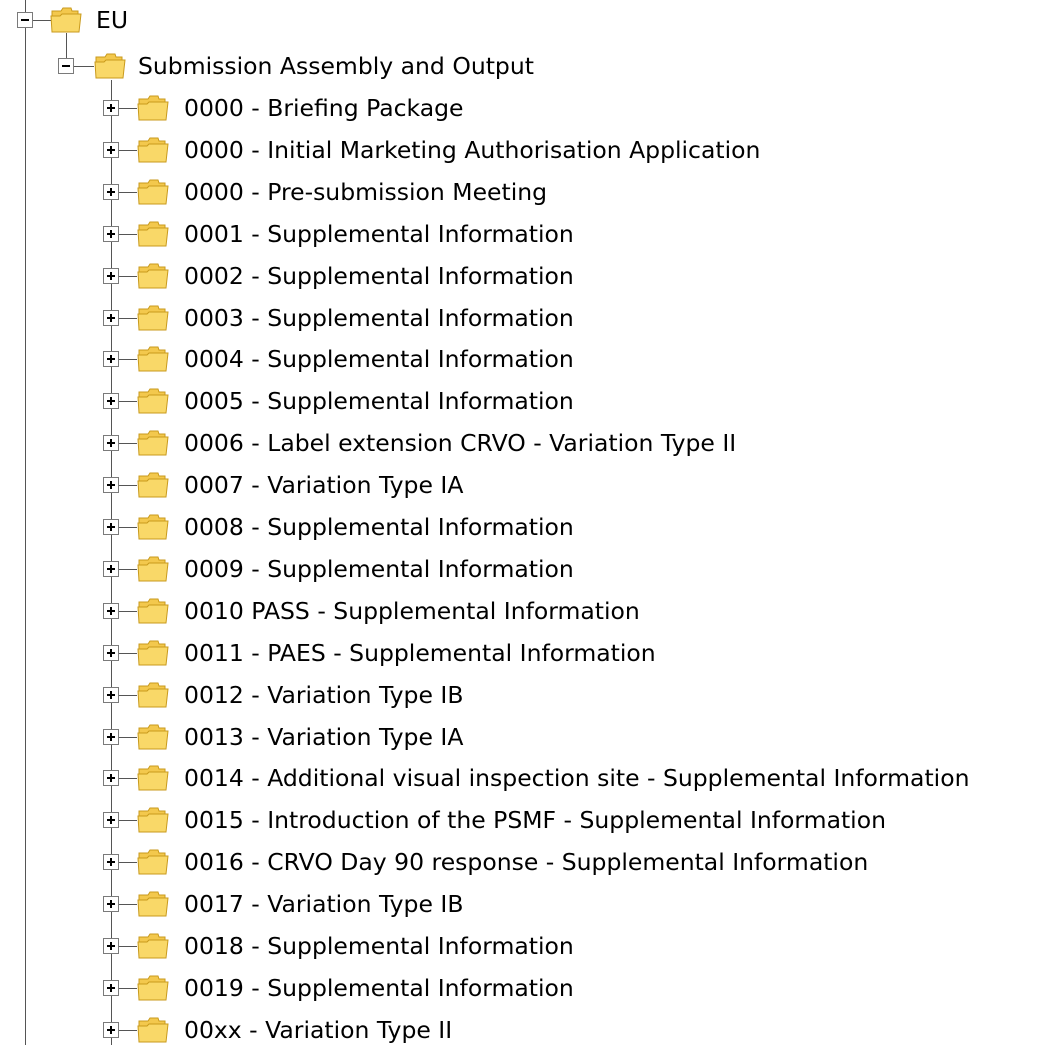  What do you see at coordinates (323, 737) in the screenshot?
I see `tree-node-label: 0013 - Variation Type IA` at bounding box center [323, 737].